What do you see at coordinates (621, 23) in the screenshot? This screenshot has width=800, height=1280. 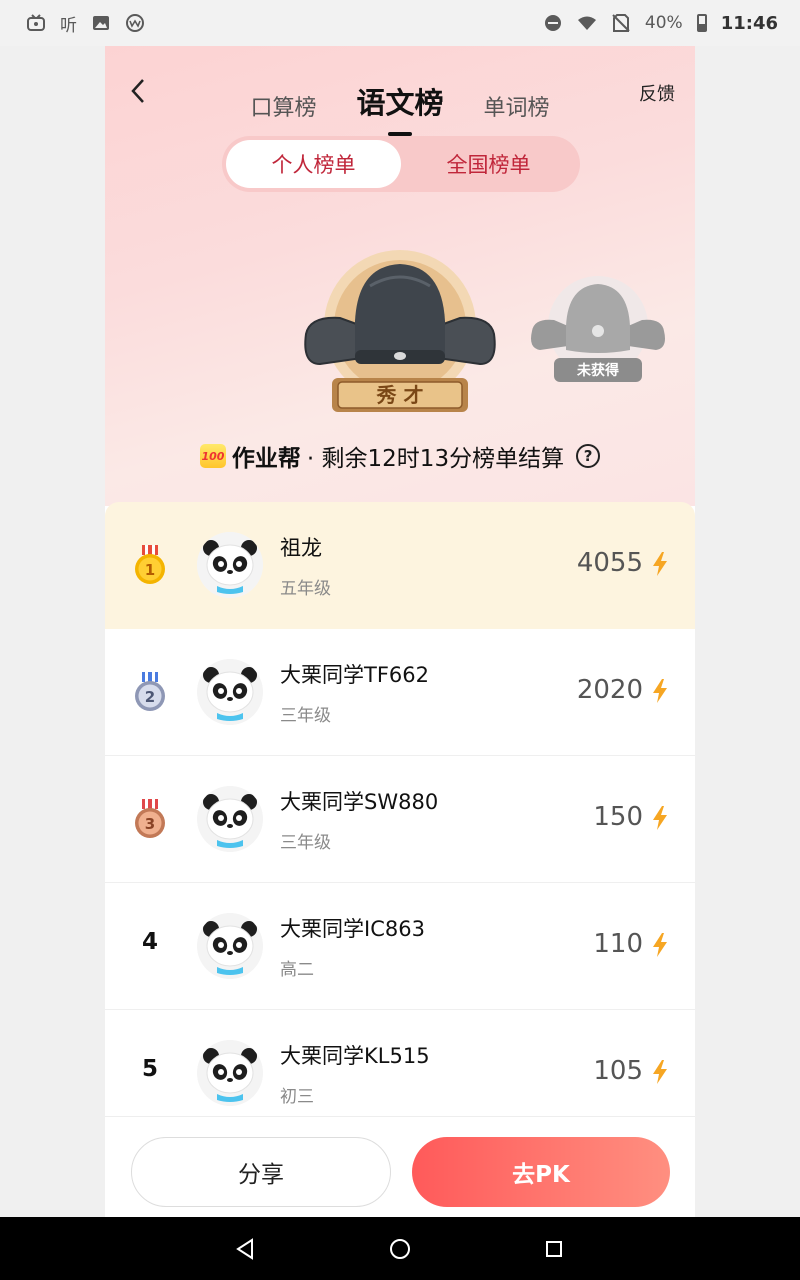 I see `no-sim-icon` at bounding box center [621, 23].